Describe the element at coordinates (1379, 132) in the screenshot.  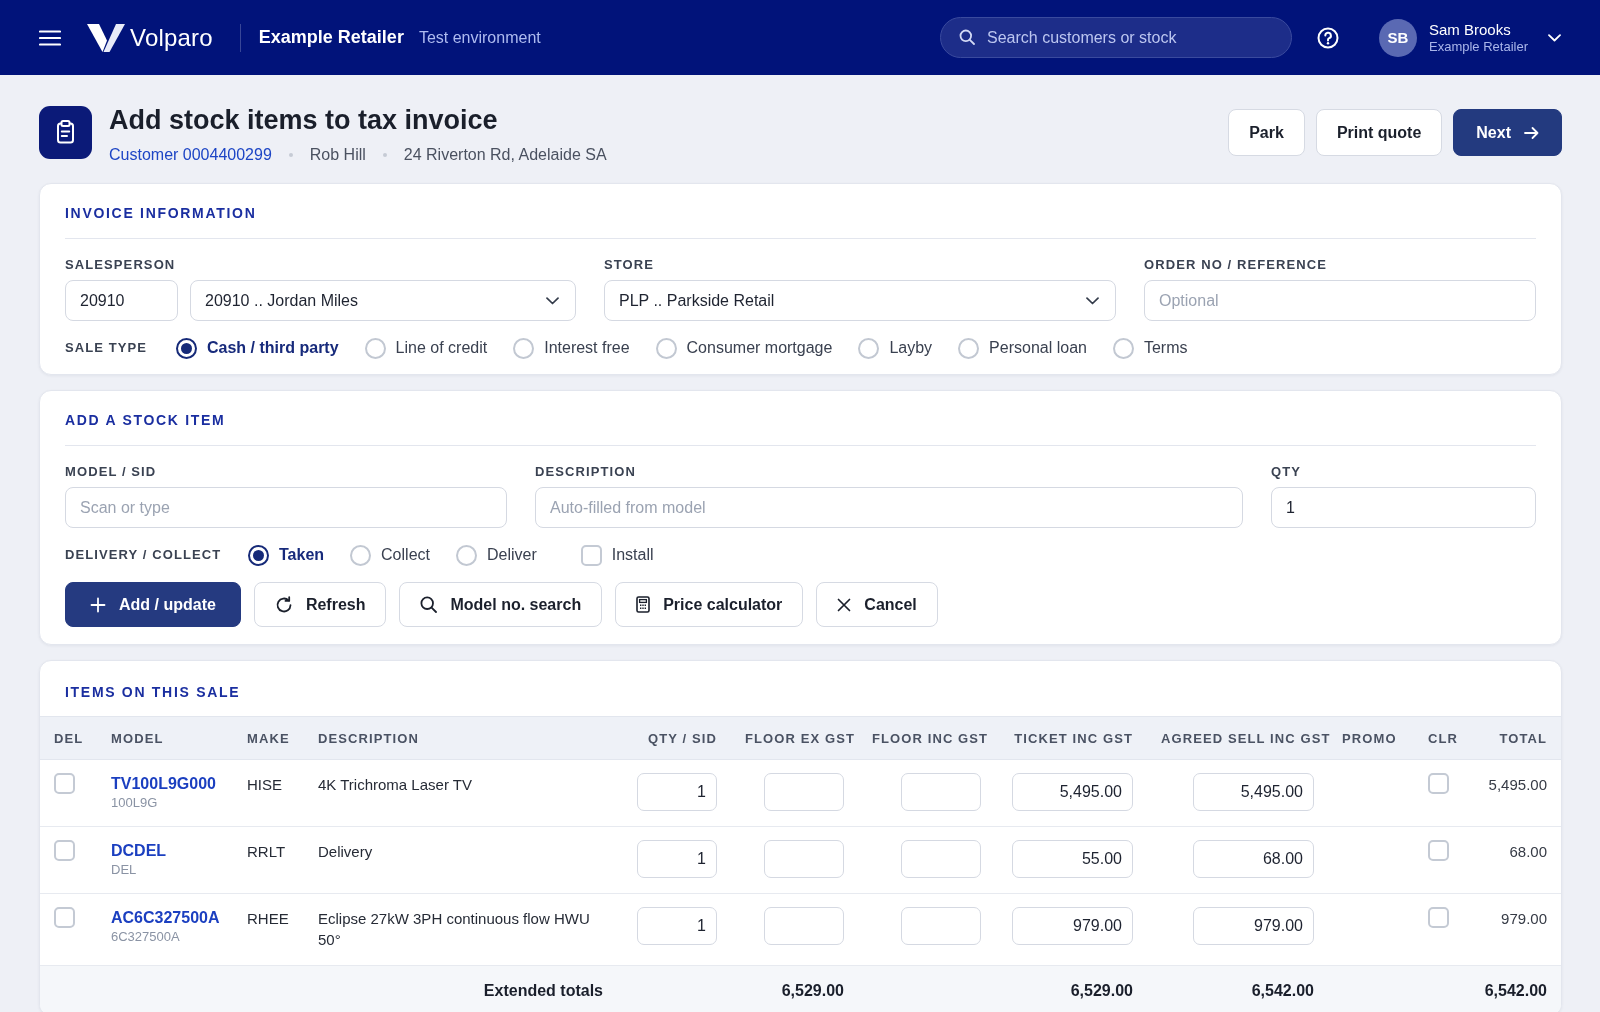
I see `print-quote-button: Print quote` at that location.